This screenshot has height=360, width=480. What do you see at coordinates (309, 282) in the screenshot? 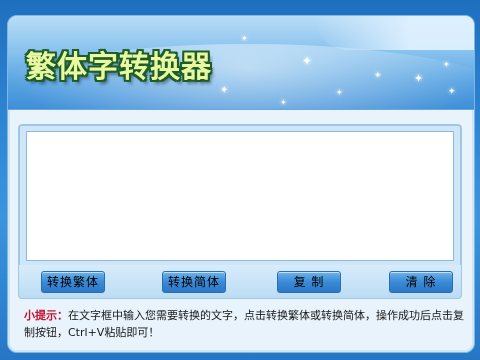
I see `copy-button: 复 制` at bounding box center [309, 282].